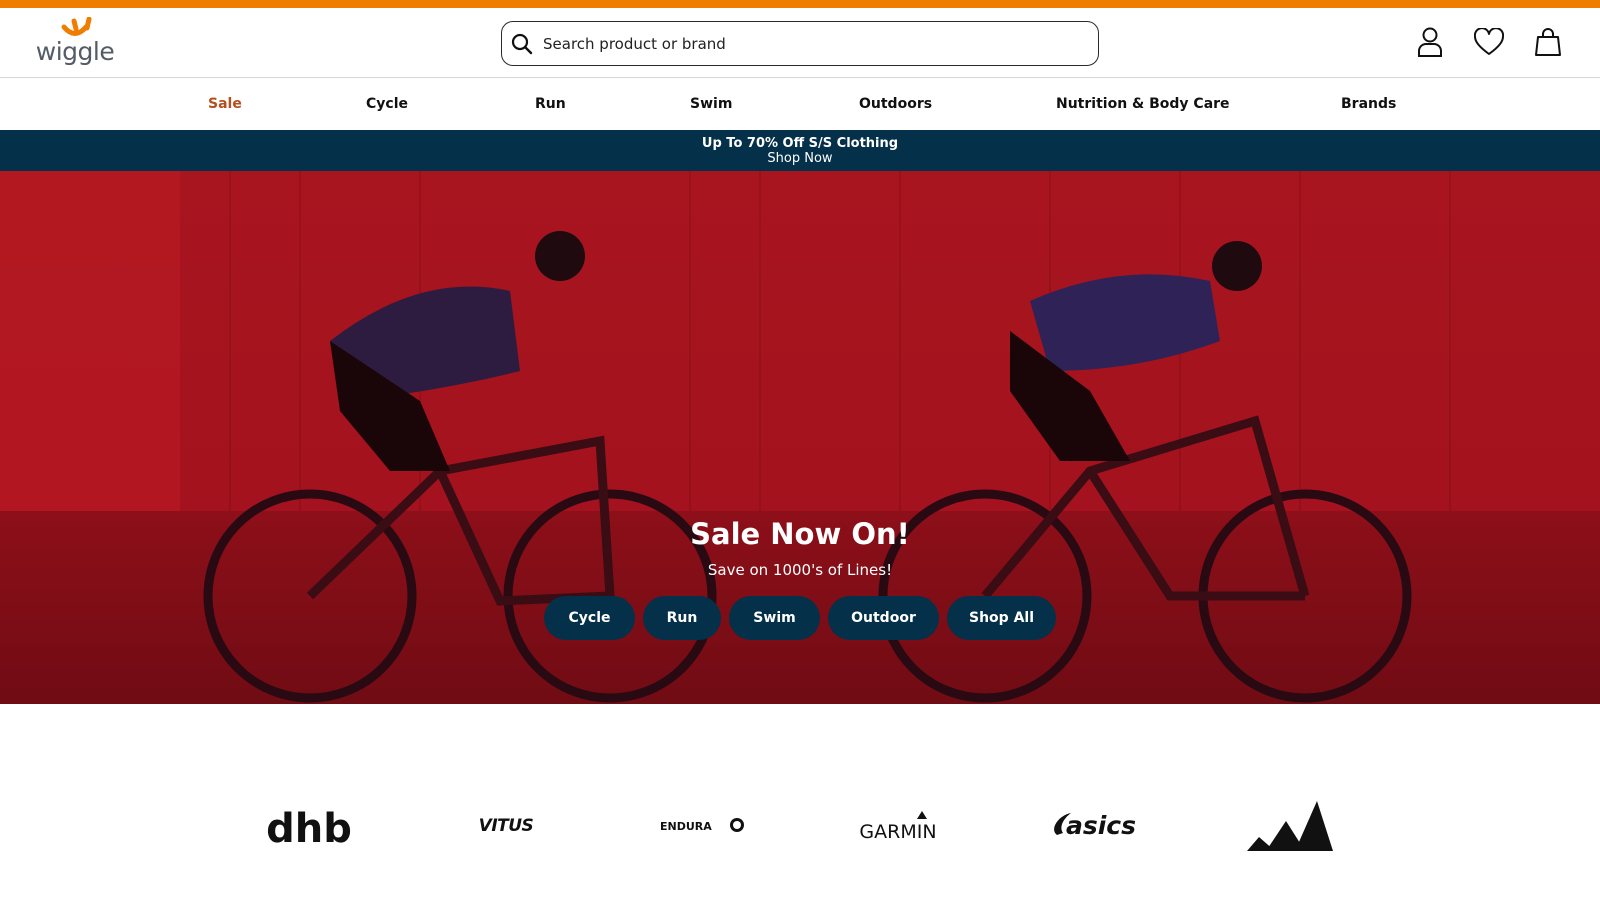 The width and height of the screenshot is (1600, 900). Describe the element at coordinates (1489, 42) in the screenshot. I see `heart-icon` at that location.